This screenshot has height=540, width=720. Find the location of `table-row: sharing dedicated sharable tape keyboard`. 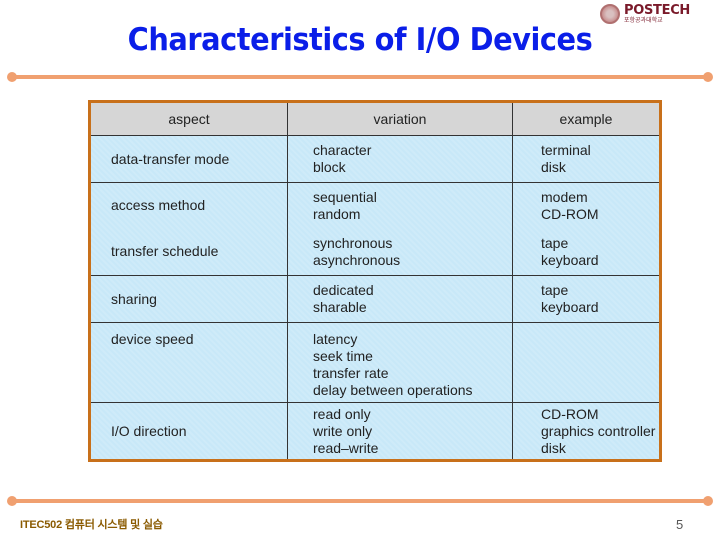

table-row: sharing dedicated sharable tape keyboard is located at coordinates (375, 299).